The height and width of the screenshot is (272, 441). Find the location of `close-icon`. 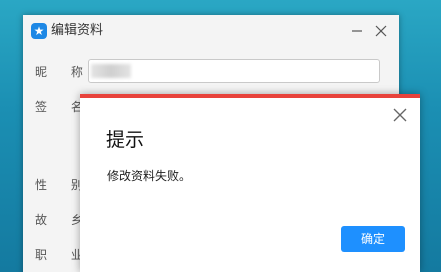

close-icon is located at coordinates (381, 31).